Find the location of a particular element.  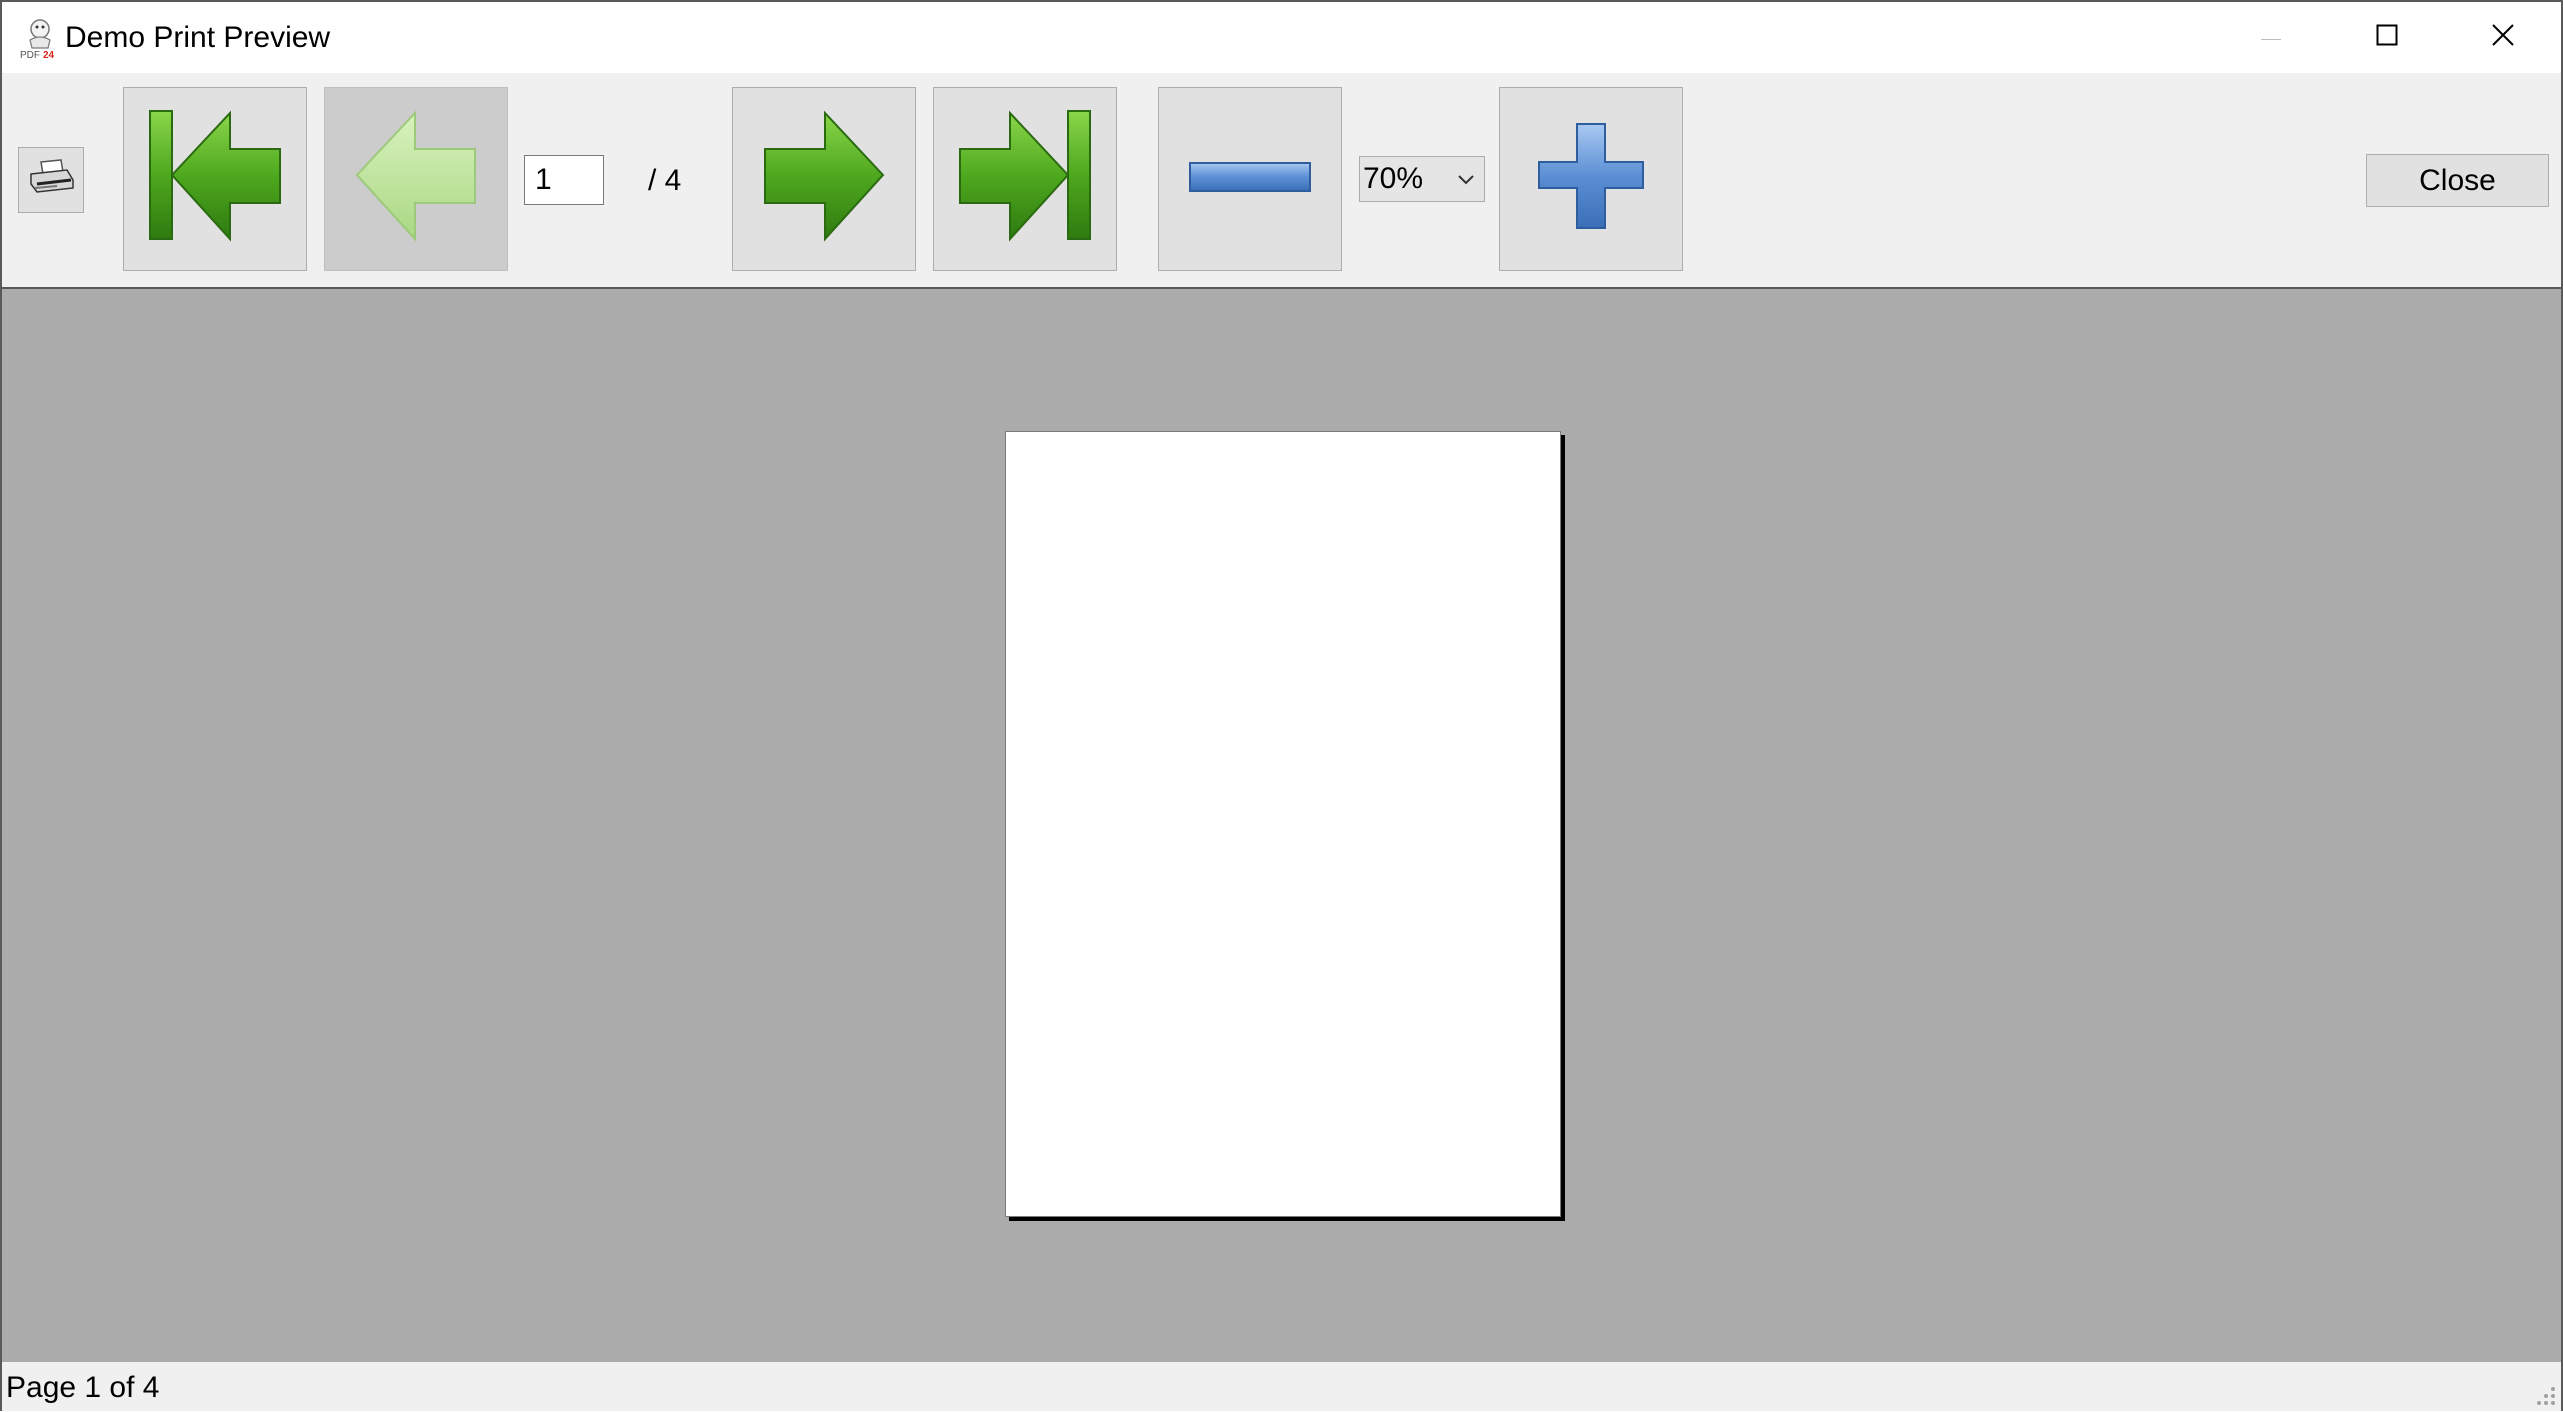

minus-icon is located at coordinates (1250, 179).